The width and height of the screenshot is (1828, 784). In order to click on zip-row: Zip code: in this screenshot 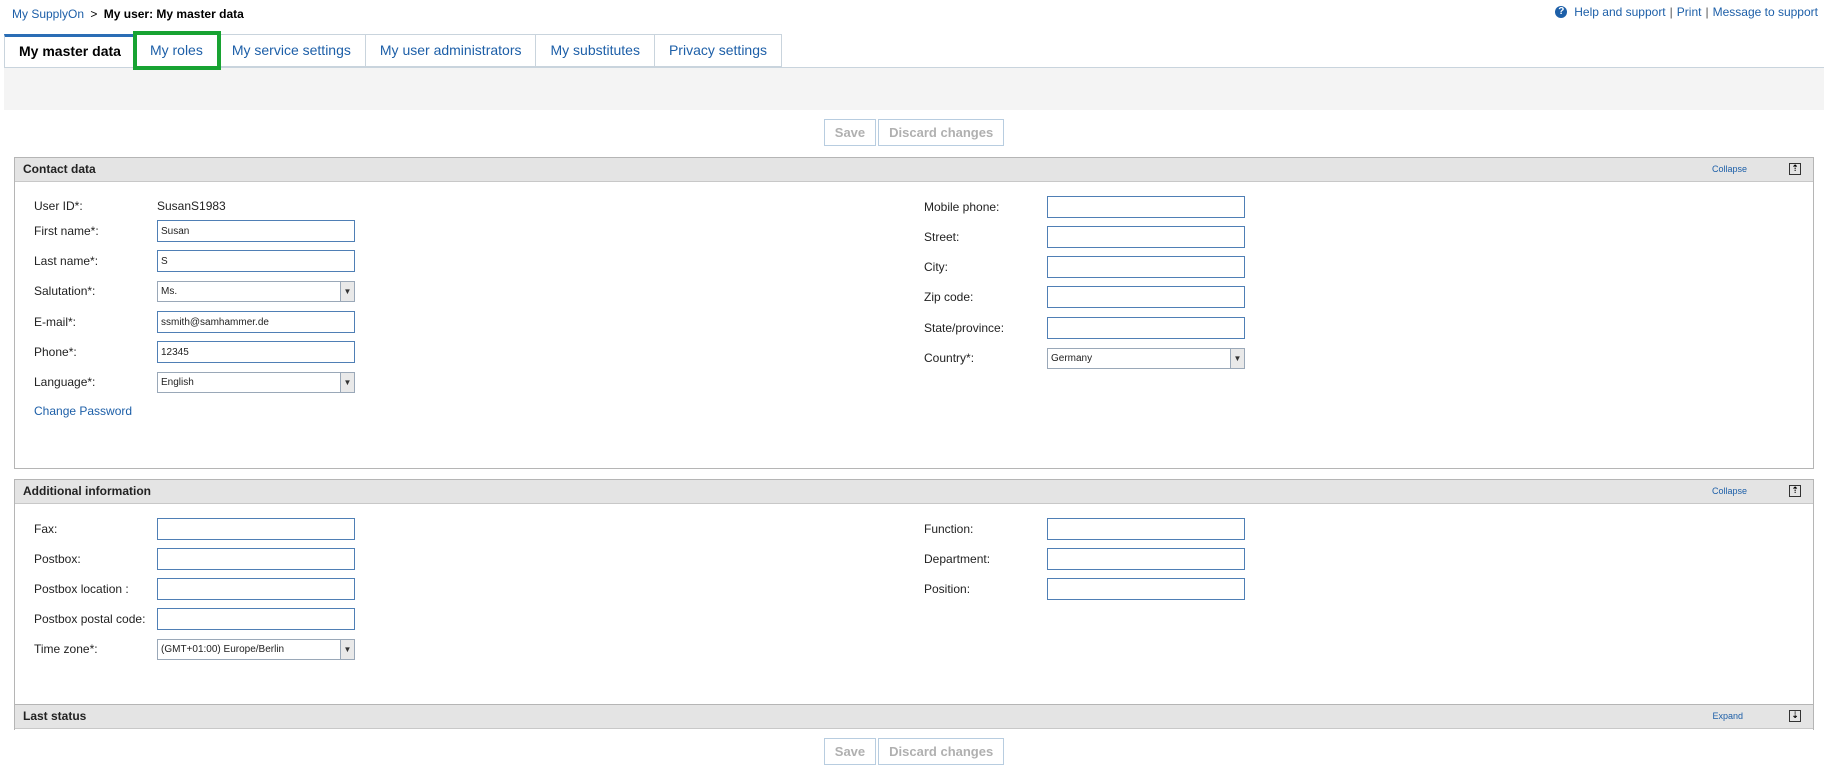, I will do `click(1084, 297)`.